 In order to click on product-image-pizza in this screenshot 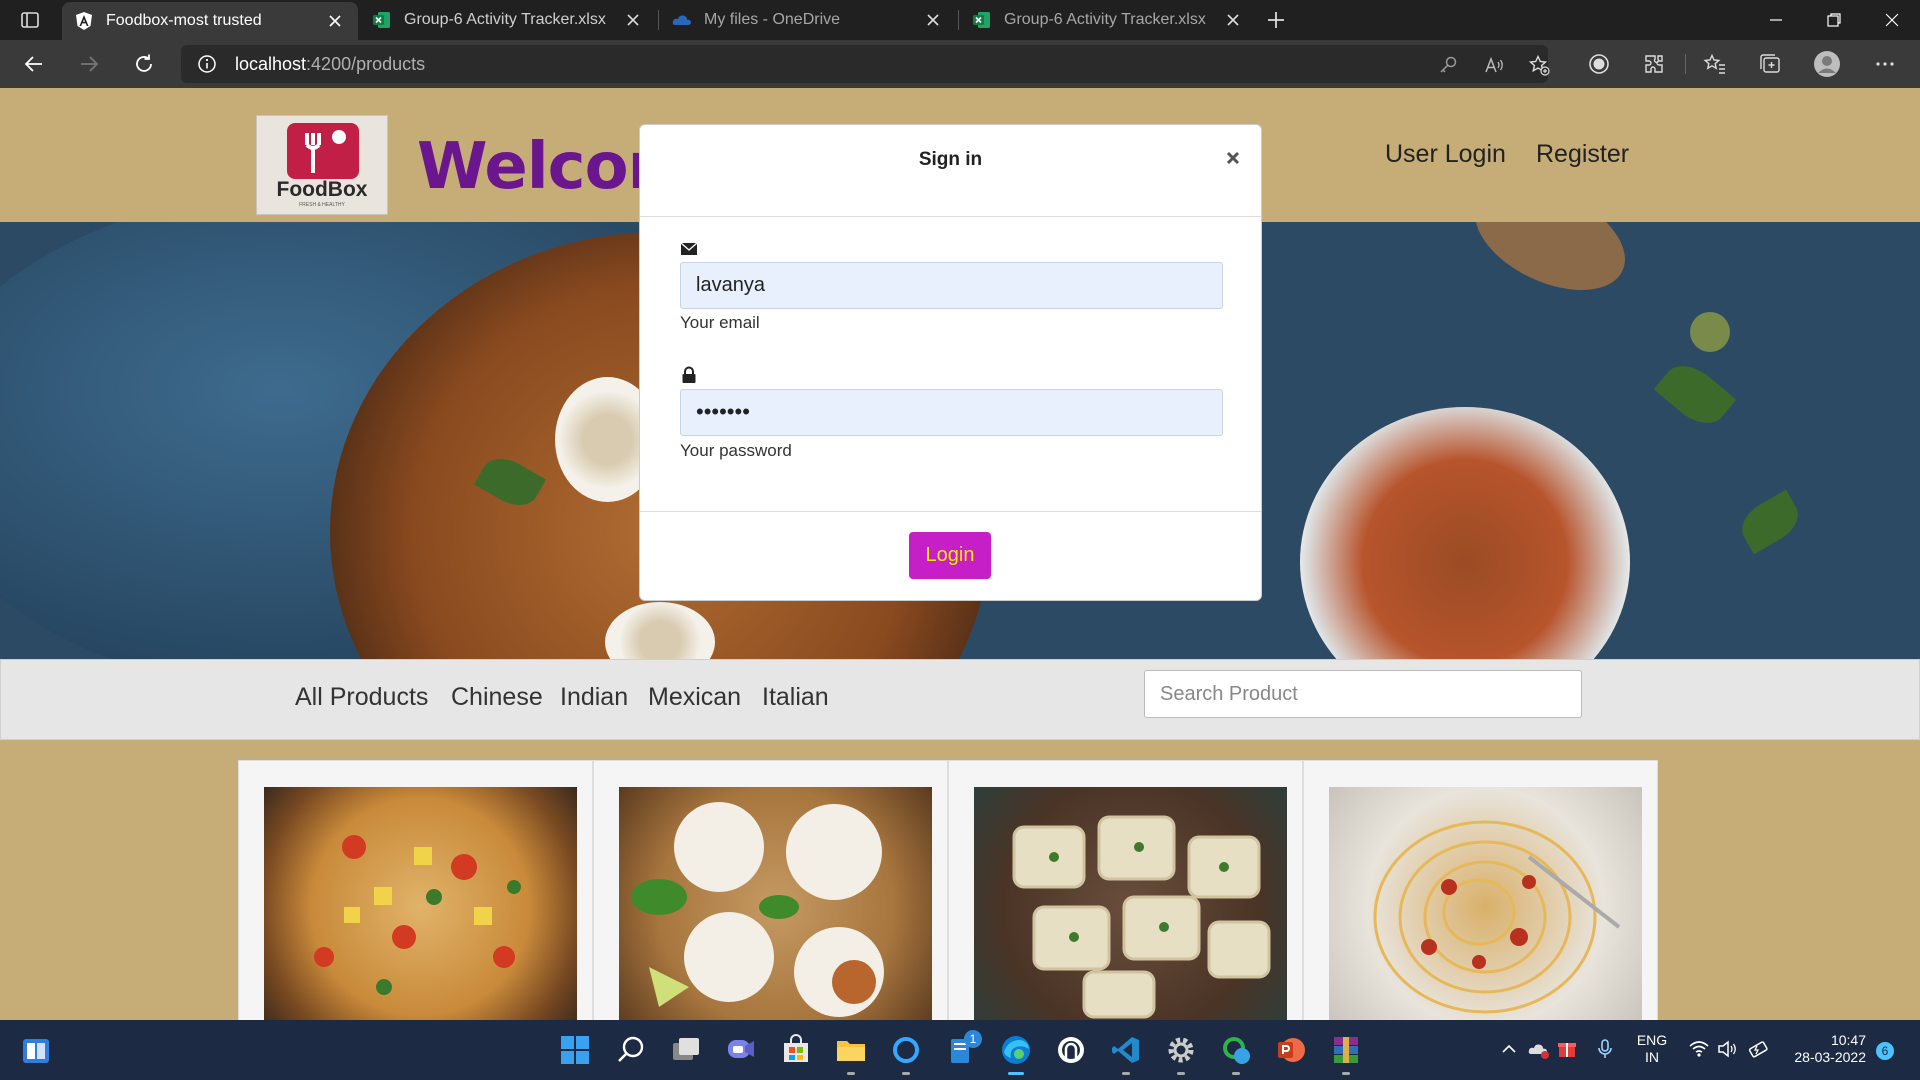, I will do `click(420, 903)`.